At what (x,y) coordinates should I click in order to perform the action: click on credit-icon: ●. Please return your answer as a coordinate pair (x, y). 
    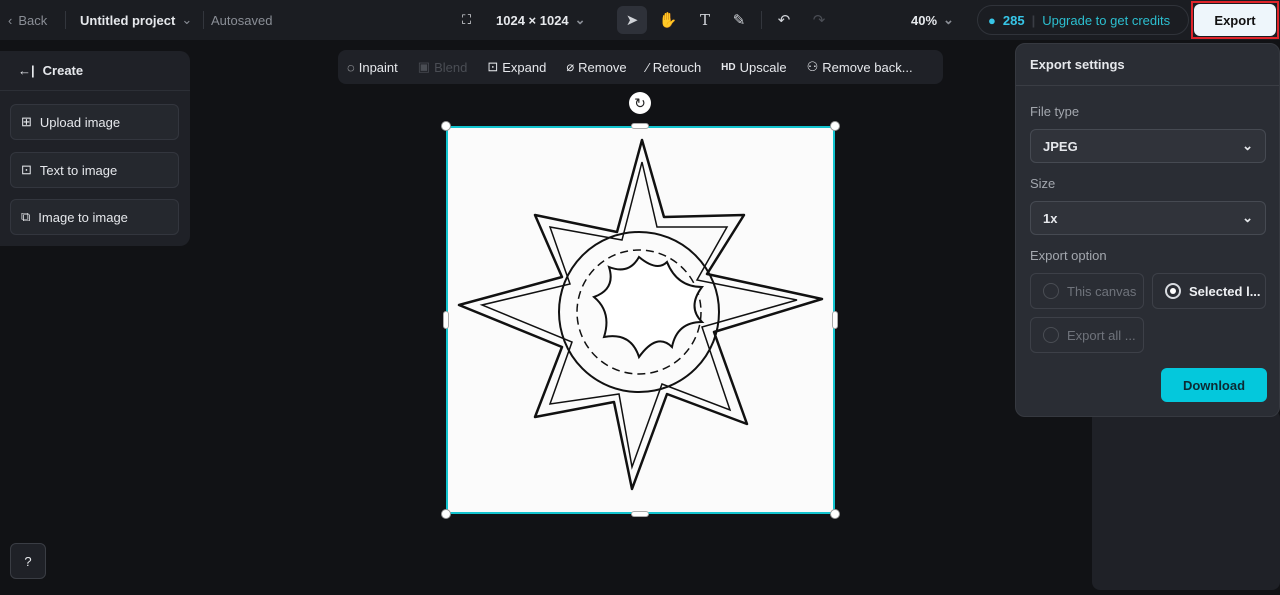
    Looking at the image, I should click on (992, 20).